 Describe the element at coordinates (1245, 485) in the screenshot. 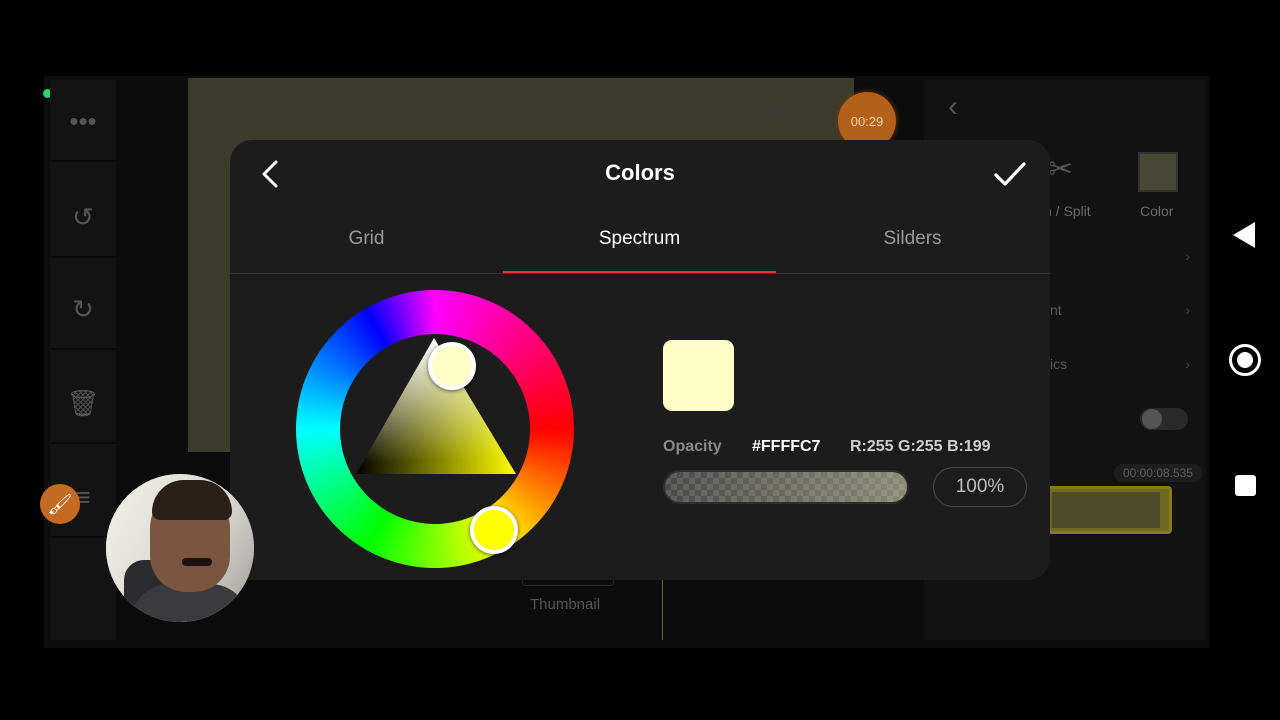

I see `nav-recents-button` at that location.